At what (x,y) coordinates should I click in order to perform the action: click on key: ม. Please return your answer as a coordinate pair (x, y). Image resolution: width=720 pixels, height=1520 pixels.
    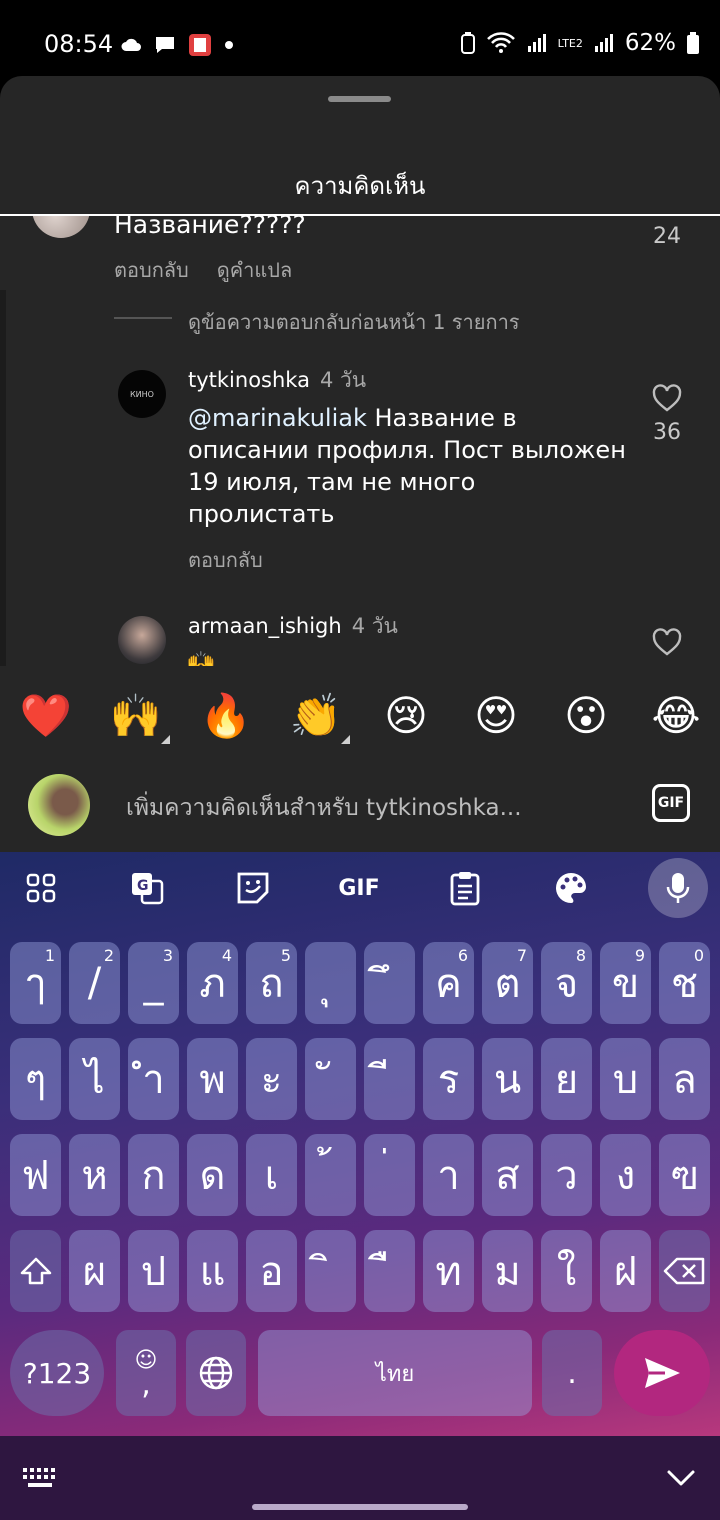
    Looking at the image, I should click on (507, 1271).